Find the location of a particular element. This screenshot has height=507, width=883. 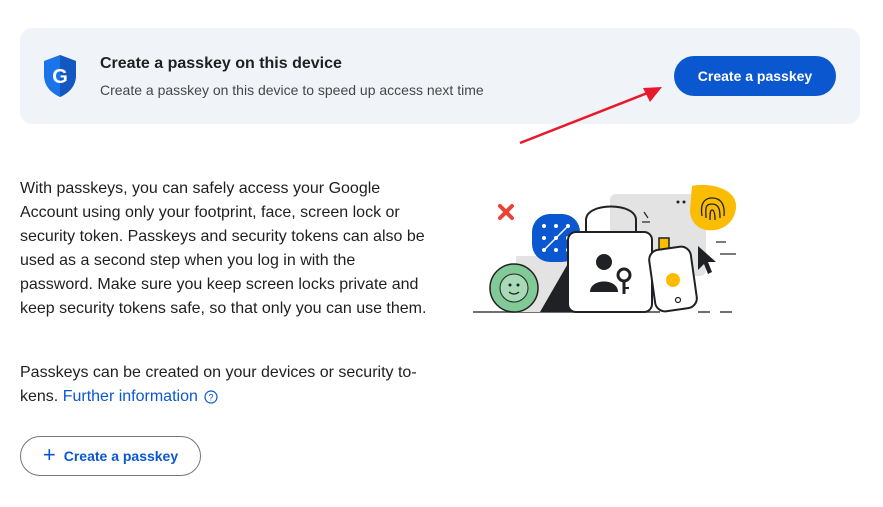

create-passkey-button: + Create a passkey is located at coordinates (110, 456).